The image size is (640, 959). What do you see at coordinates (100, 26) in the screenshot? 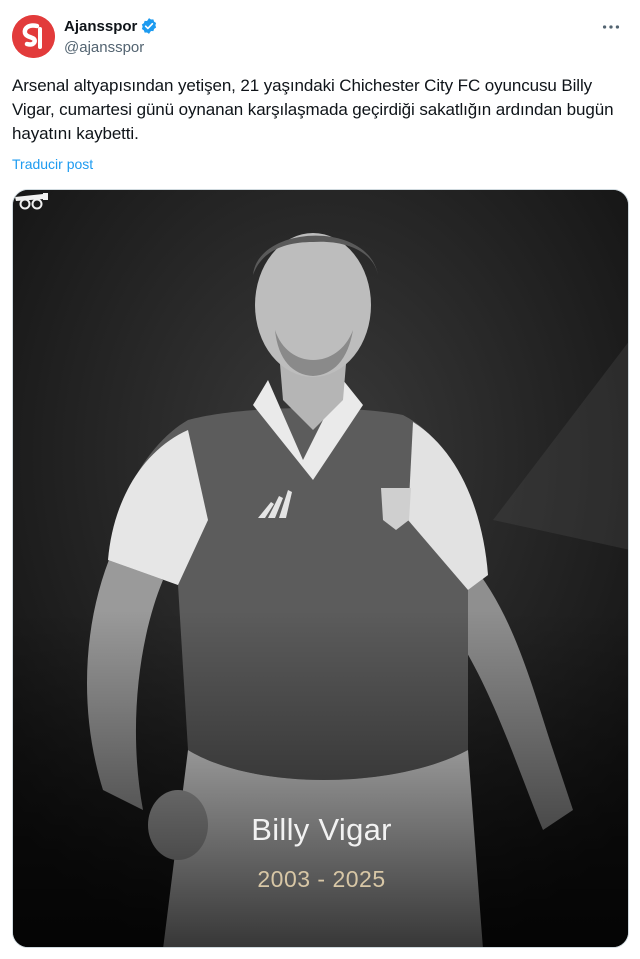
I see `display-name: Ajansspor` at bounding box center [100, 26].